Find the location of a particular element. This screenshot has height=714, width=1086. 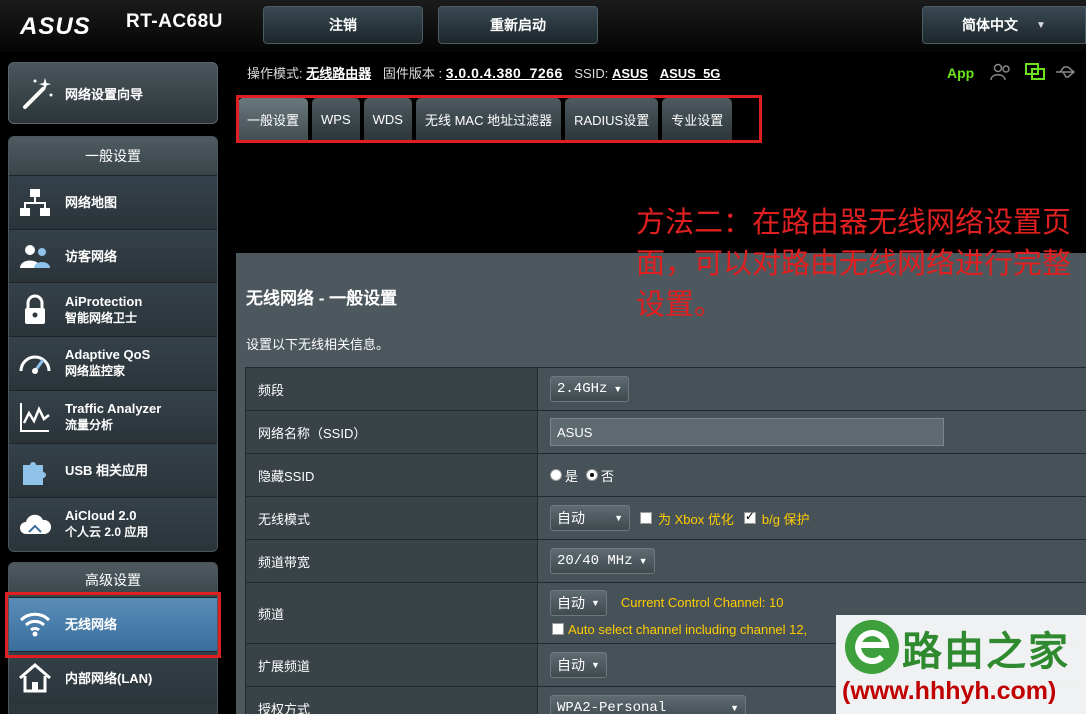

row-ssid: 网络名称（SSID） ASUS is located at coordinates (665, 432).